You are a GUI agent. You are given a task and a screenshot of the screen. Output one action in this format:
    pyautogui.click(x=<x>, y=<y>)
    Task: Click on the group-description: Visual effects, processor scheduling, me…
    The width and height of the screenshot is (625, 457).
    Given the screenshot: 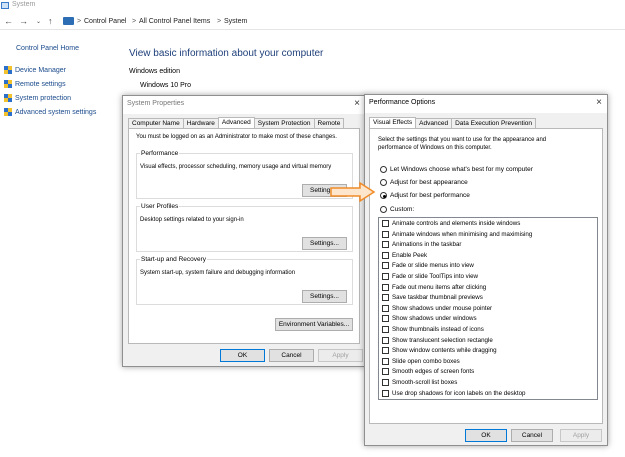 What is the action you would take?
    pyautogui.click(x=236, y=167)
    